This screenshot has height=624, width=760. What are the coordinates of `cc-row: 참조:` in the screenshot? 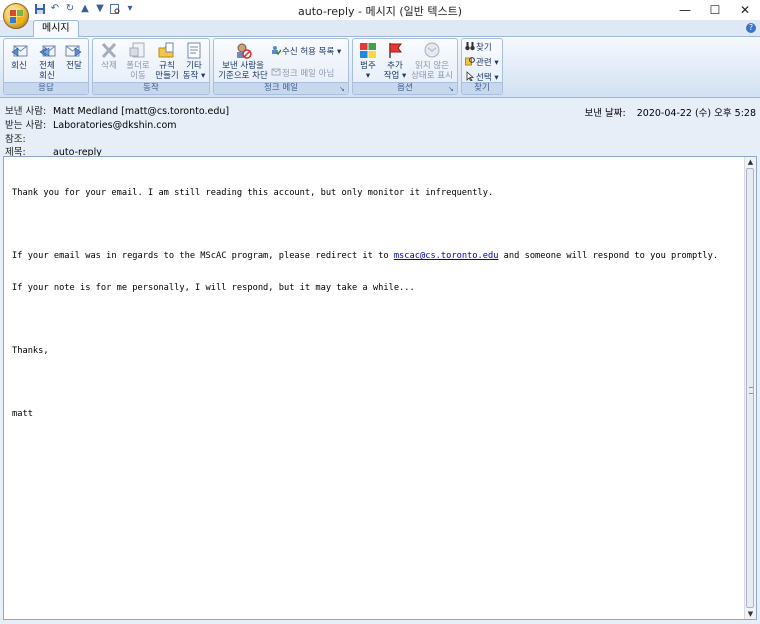 It's located at (27, 138).